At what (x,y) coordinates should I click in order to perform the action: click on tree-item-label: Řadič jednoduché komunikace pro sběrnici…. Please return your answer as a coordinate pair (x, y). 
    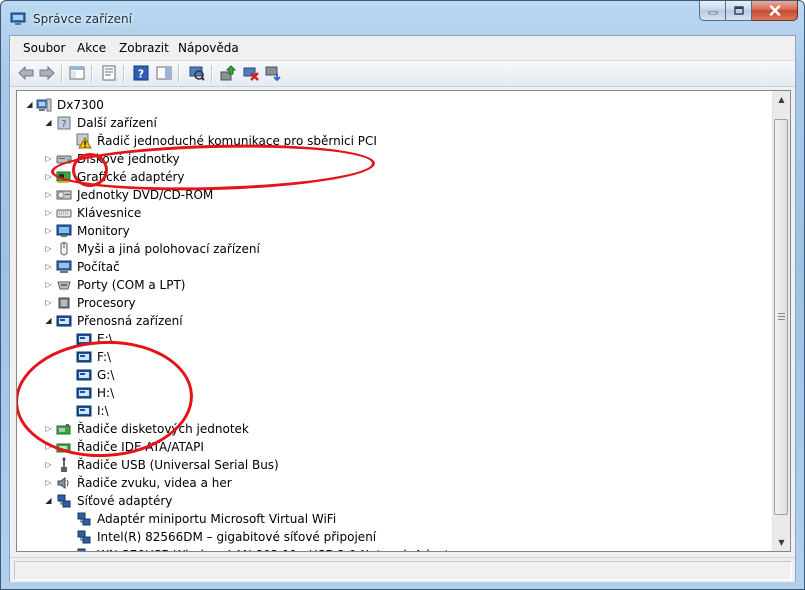
    Looking at the image, I should click on (237, 141).